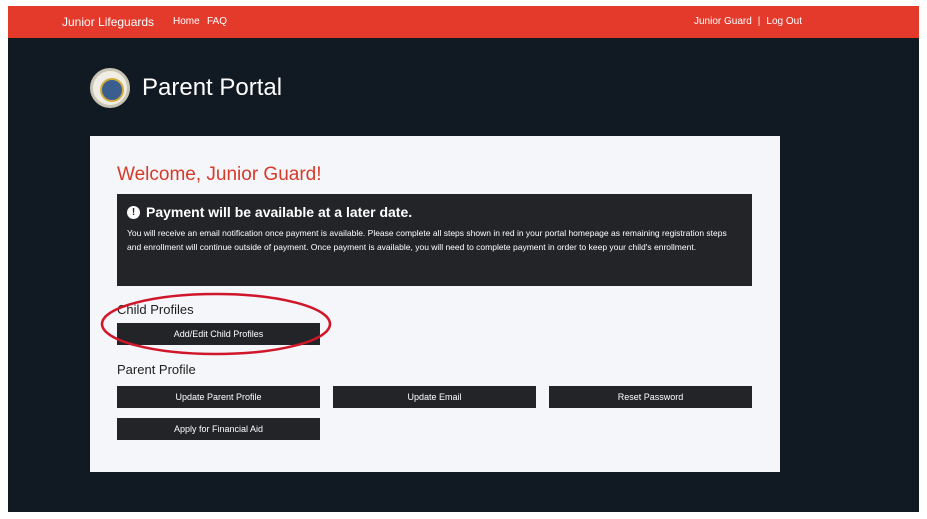 The height and width of the screenshot is (519, 927). Describe the element at coordinates (434, 397) in the screenshot. I see `update-email-button: Update Email` at that location.